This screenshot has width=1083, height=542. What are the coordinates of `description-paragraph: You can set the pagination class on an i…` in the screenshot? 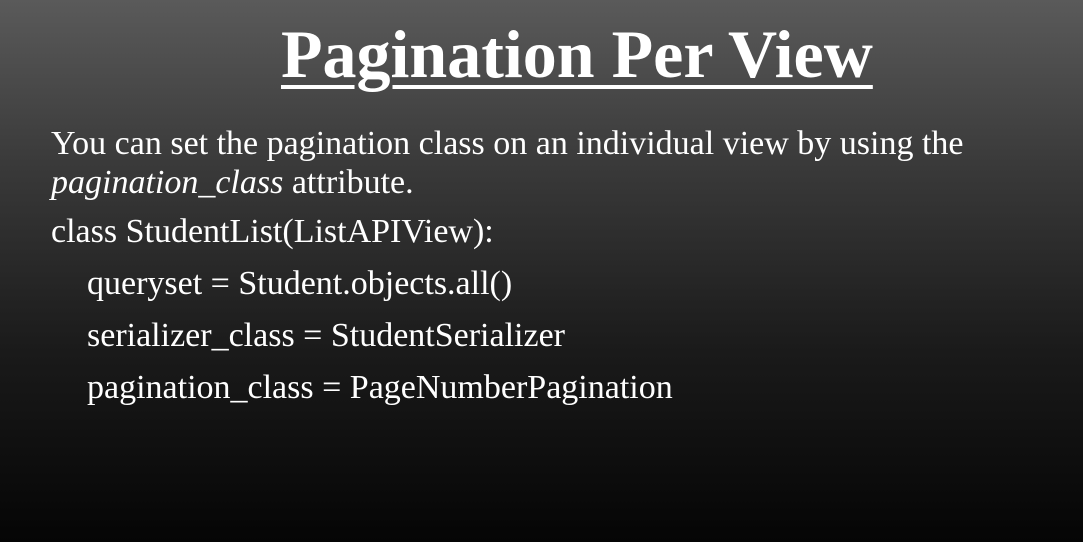 It's located at (561, 163).